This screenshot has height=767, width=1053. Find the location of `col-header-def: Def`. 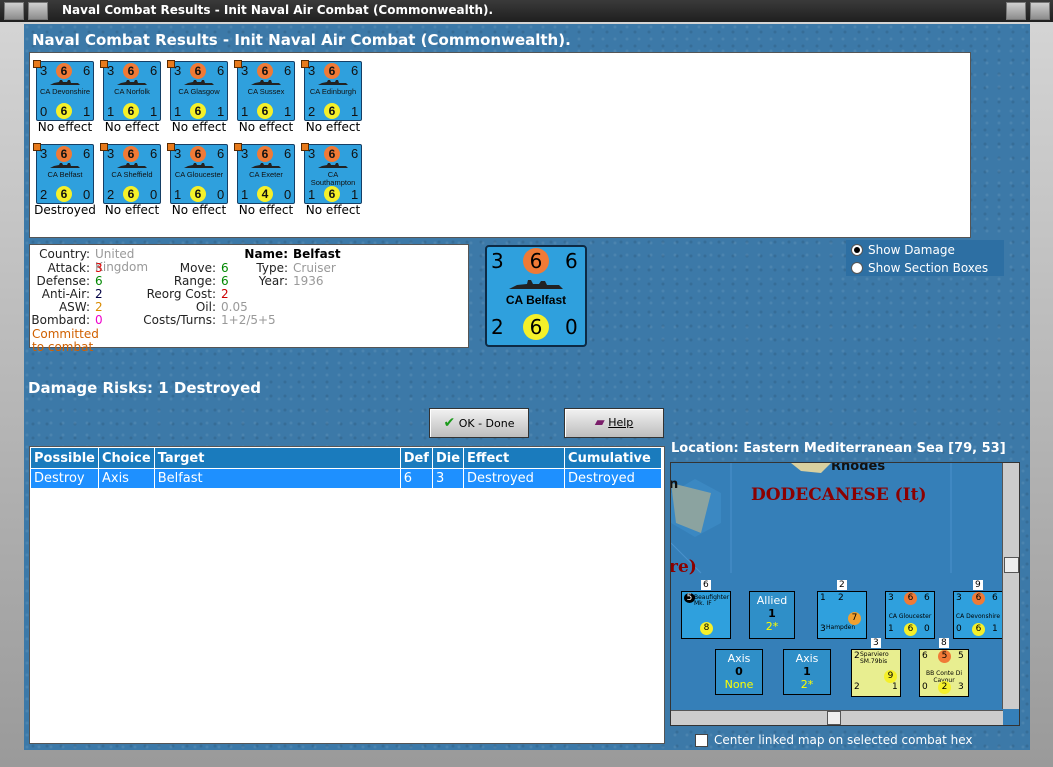

col-header-def: Def is located at coordinates (416, 458).